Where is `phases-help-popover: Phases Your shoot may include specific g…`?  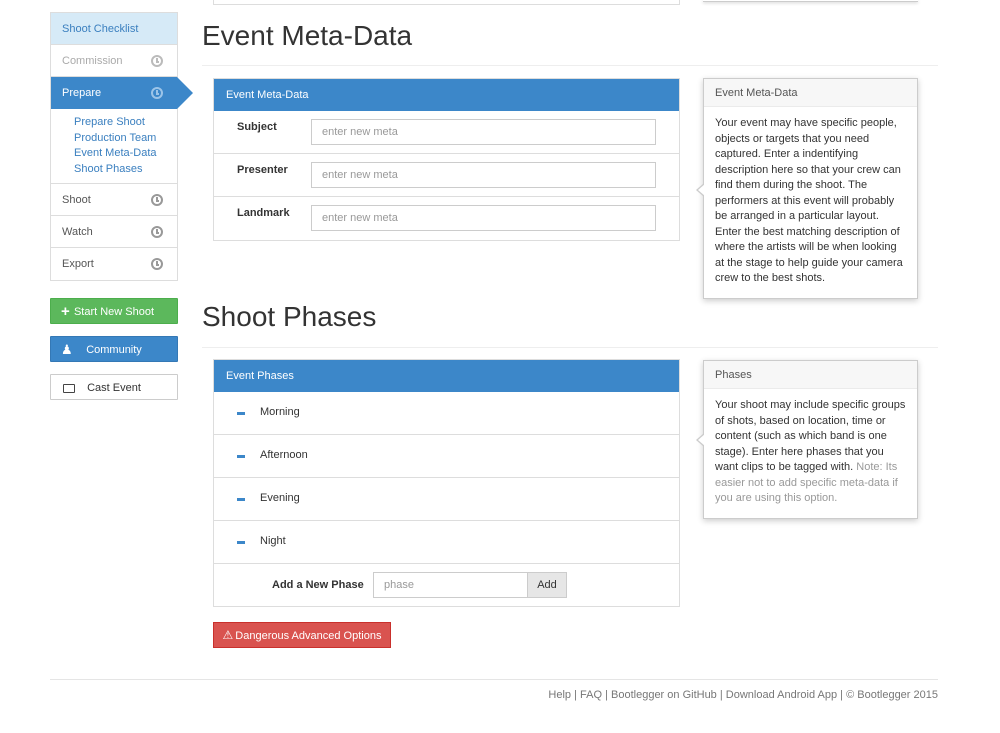 phases-help-popover: Phases Your shoot may include specific g… is located at coordinates (807, 439).